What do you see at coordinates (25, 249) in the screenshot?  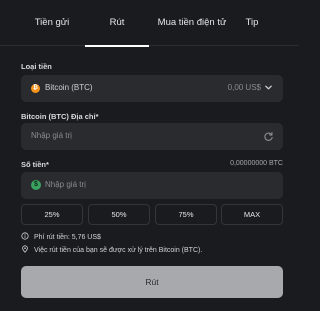 I see `location-pin-icon` at bounding box center [25, 249].